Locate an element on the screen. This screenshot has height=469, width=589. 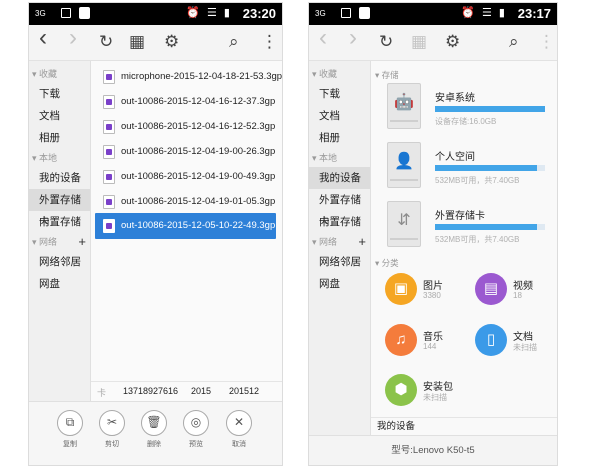
image-notification-icon is located at coordinates (66, 13).